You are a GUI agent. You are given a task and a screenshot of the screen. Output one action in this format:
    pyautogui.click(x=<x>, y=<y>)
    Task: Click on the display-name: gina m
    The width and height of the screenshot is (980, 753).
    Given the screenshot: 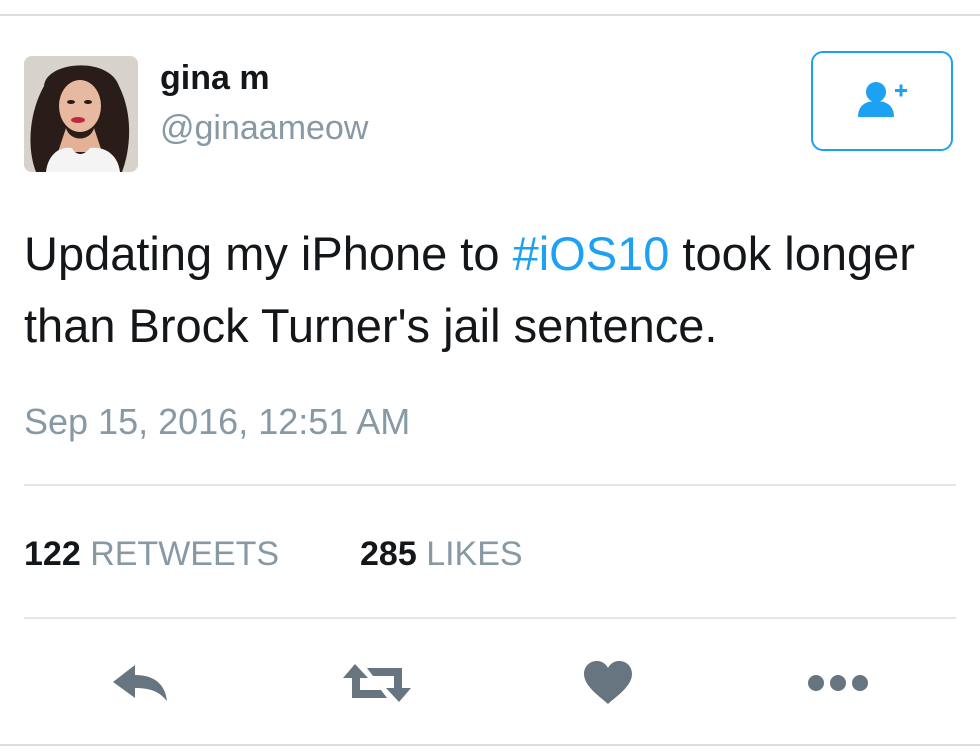 What is the action you would take?
    pyautogui.click(x=215, y=78)
    